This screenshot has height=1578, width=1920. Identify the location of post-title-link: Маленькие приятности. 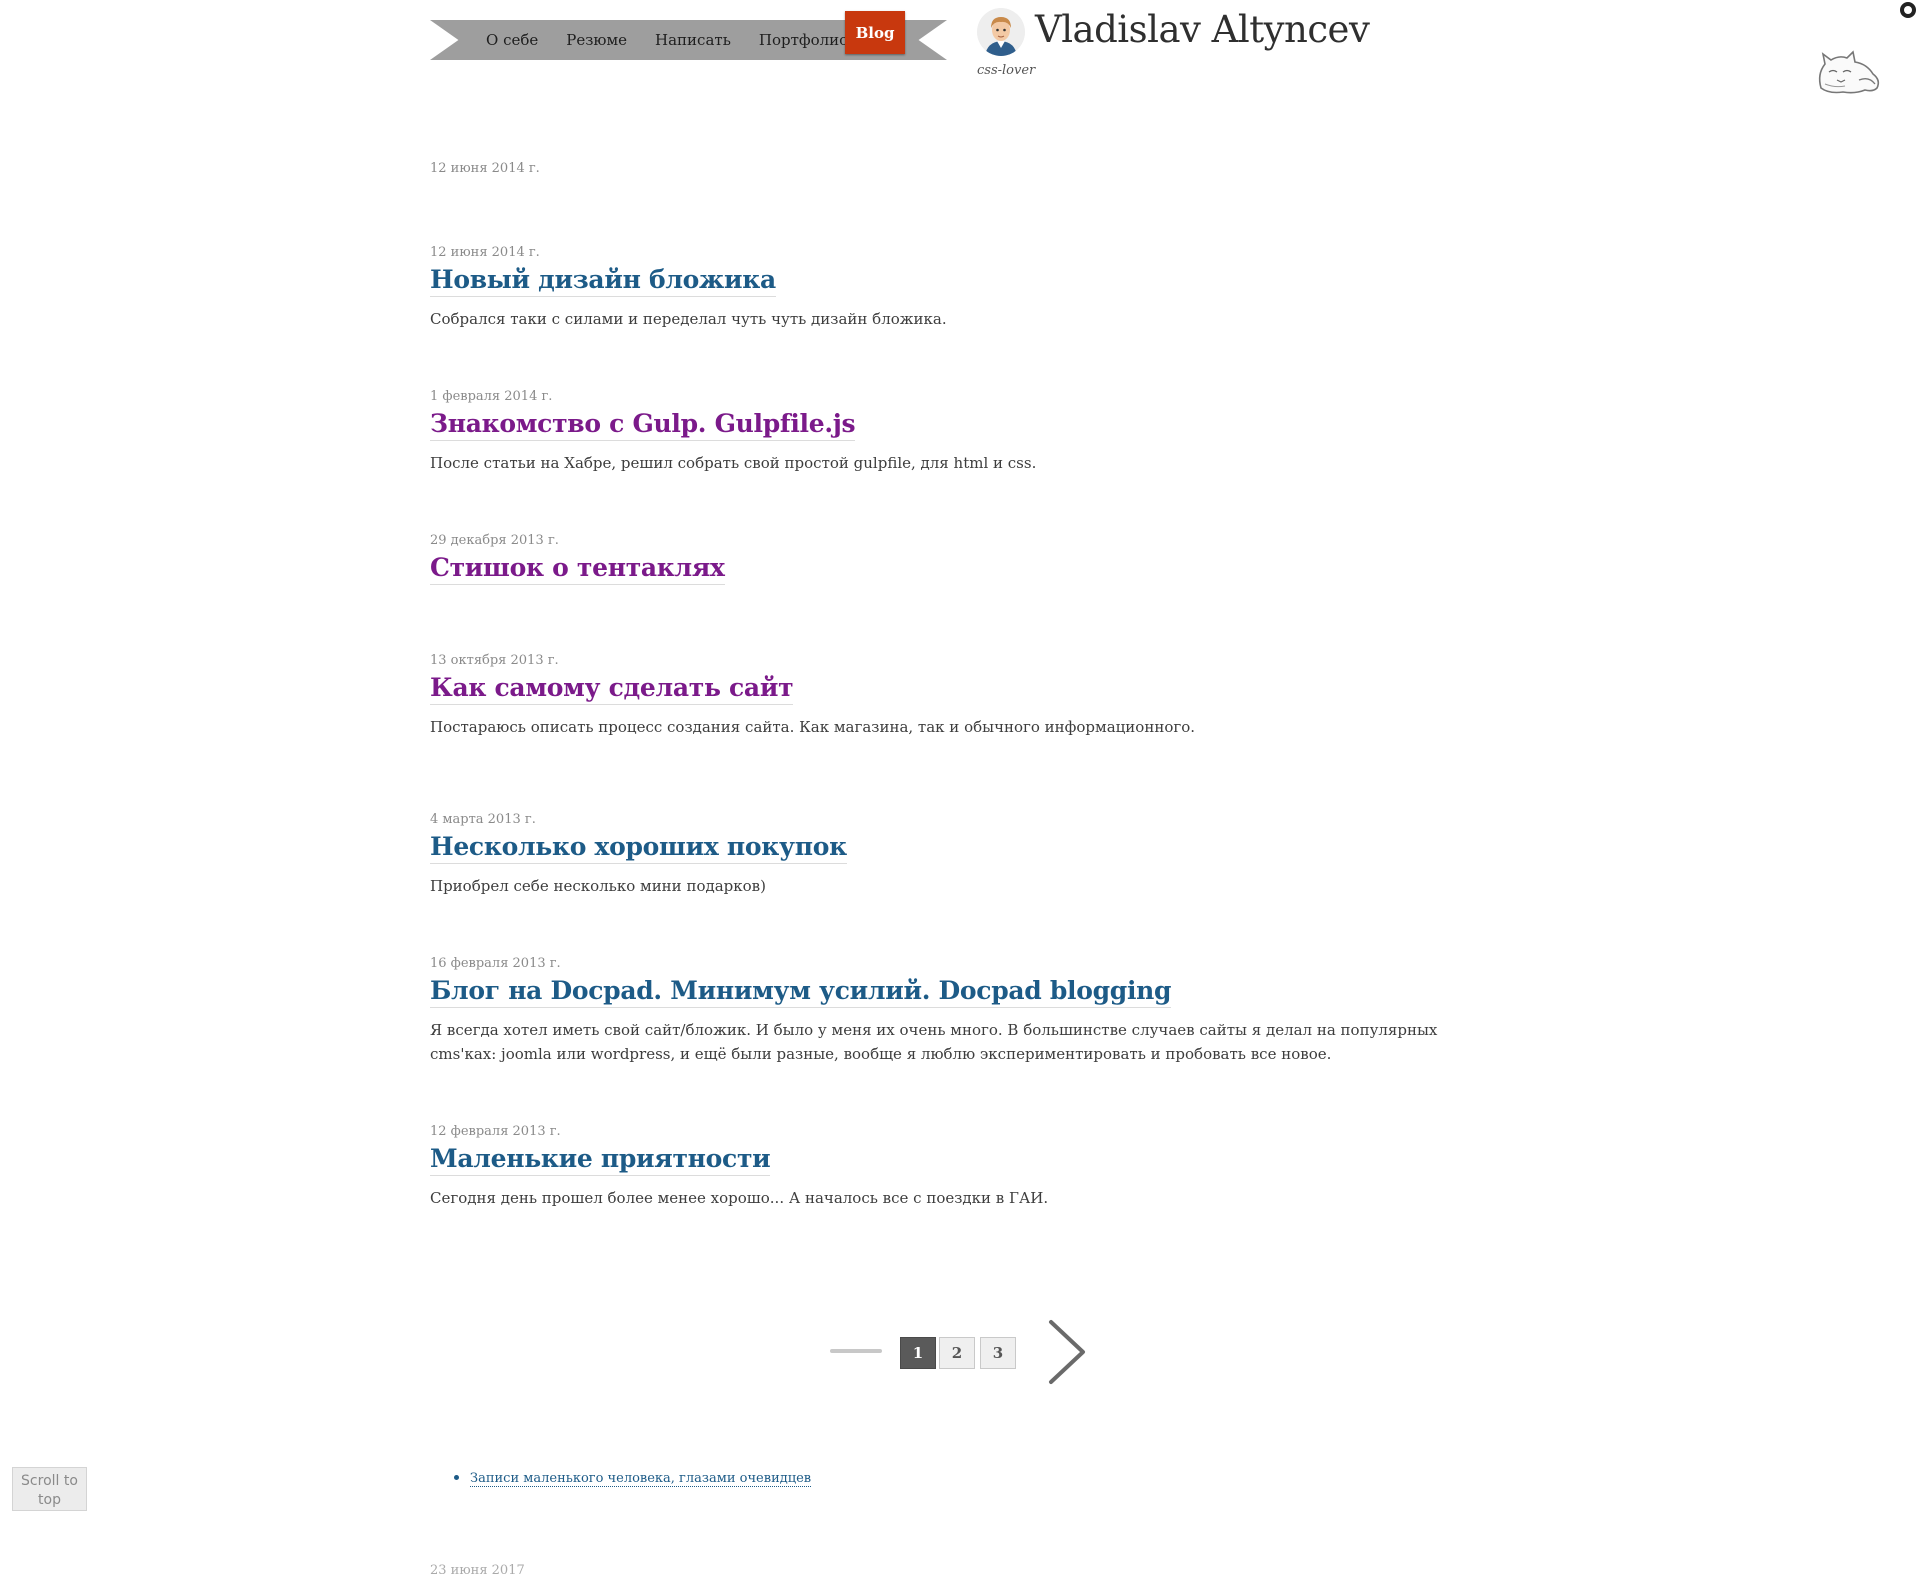
(600, 1159).